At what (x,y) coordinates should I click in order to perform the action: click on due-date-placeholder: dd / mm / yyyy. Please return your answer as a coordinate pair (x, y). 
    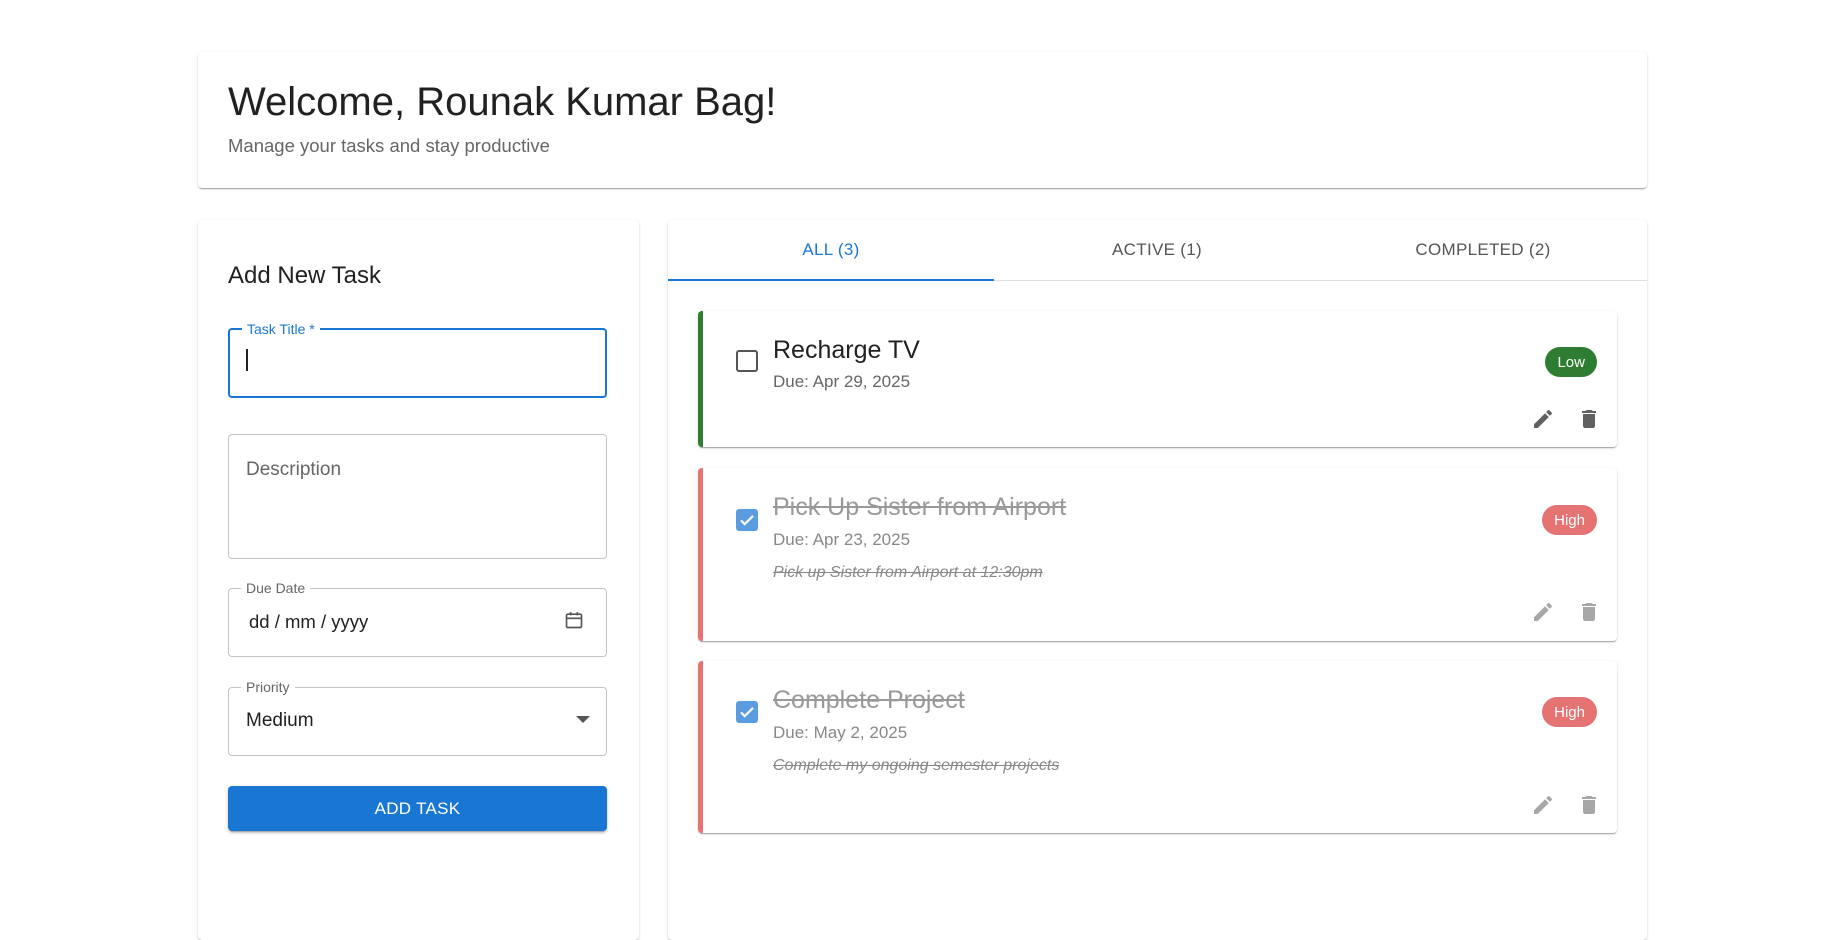
    Looking at the image, I should click on (309, 621).